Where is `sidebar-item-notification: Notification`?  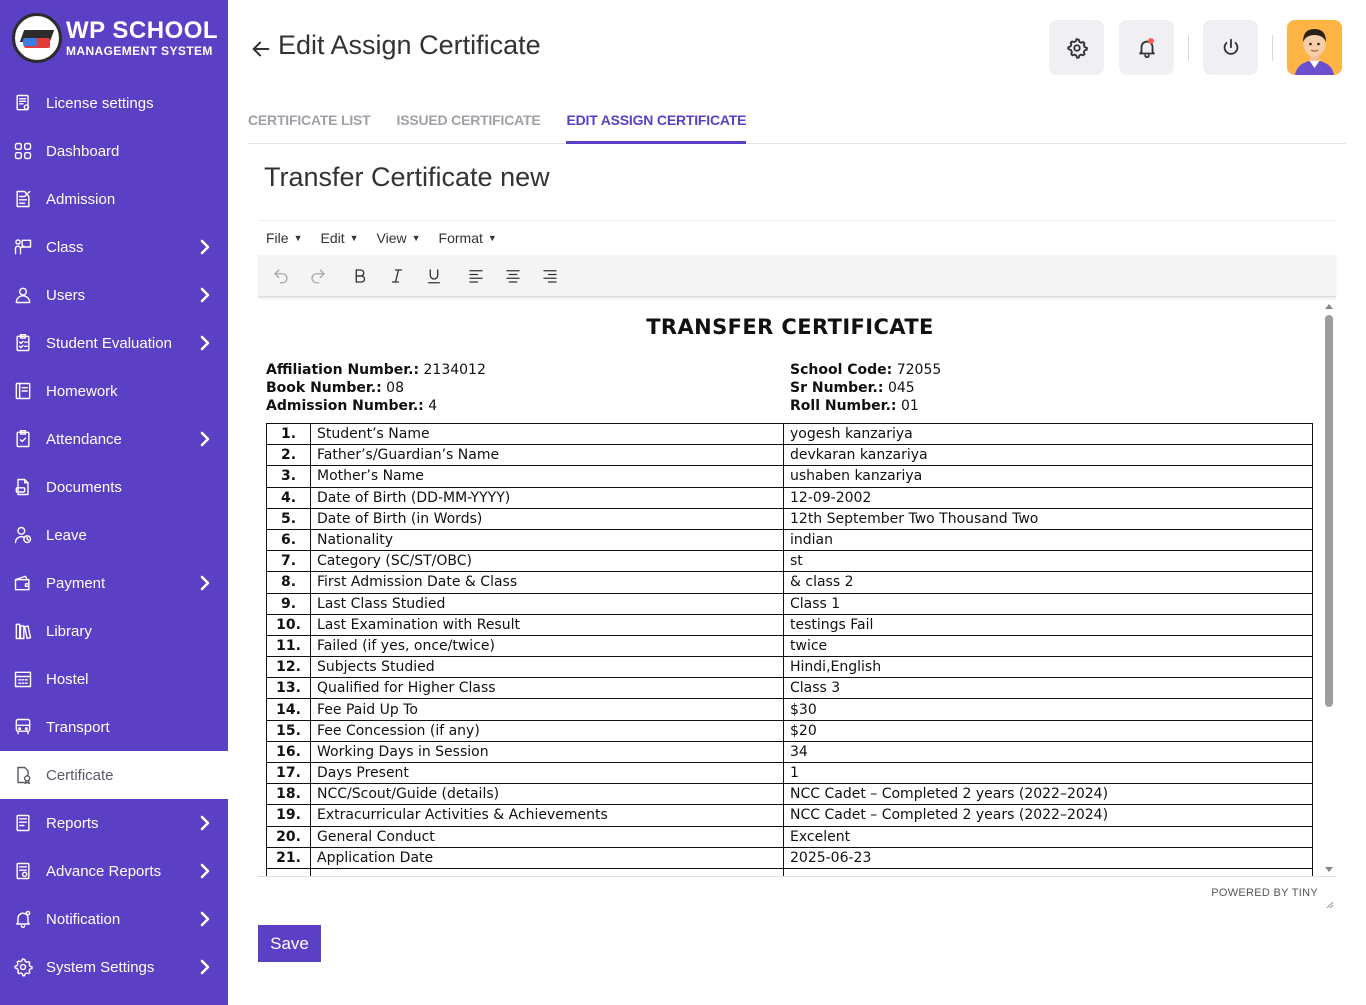 sidebar-item-notification: Notification is located at coordinates (114, 919).